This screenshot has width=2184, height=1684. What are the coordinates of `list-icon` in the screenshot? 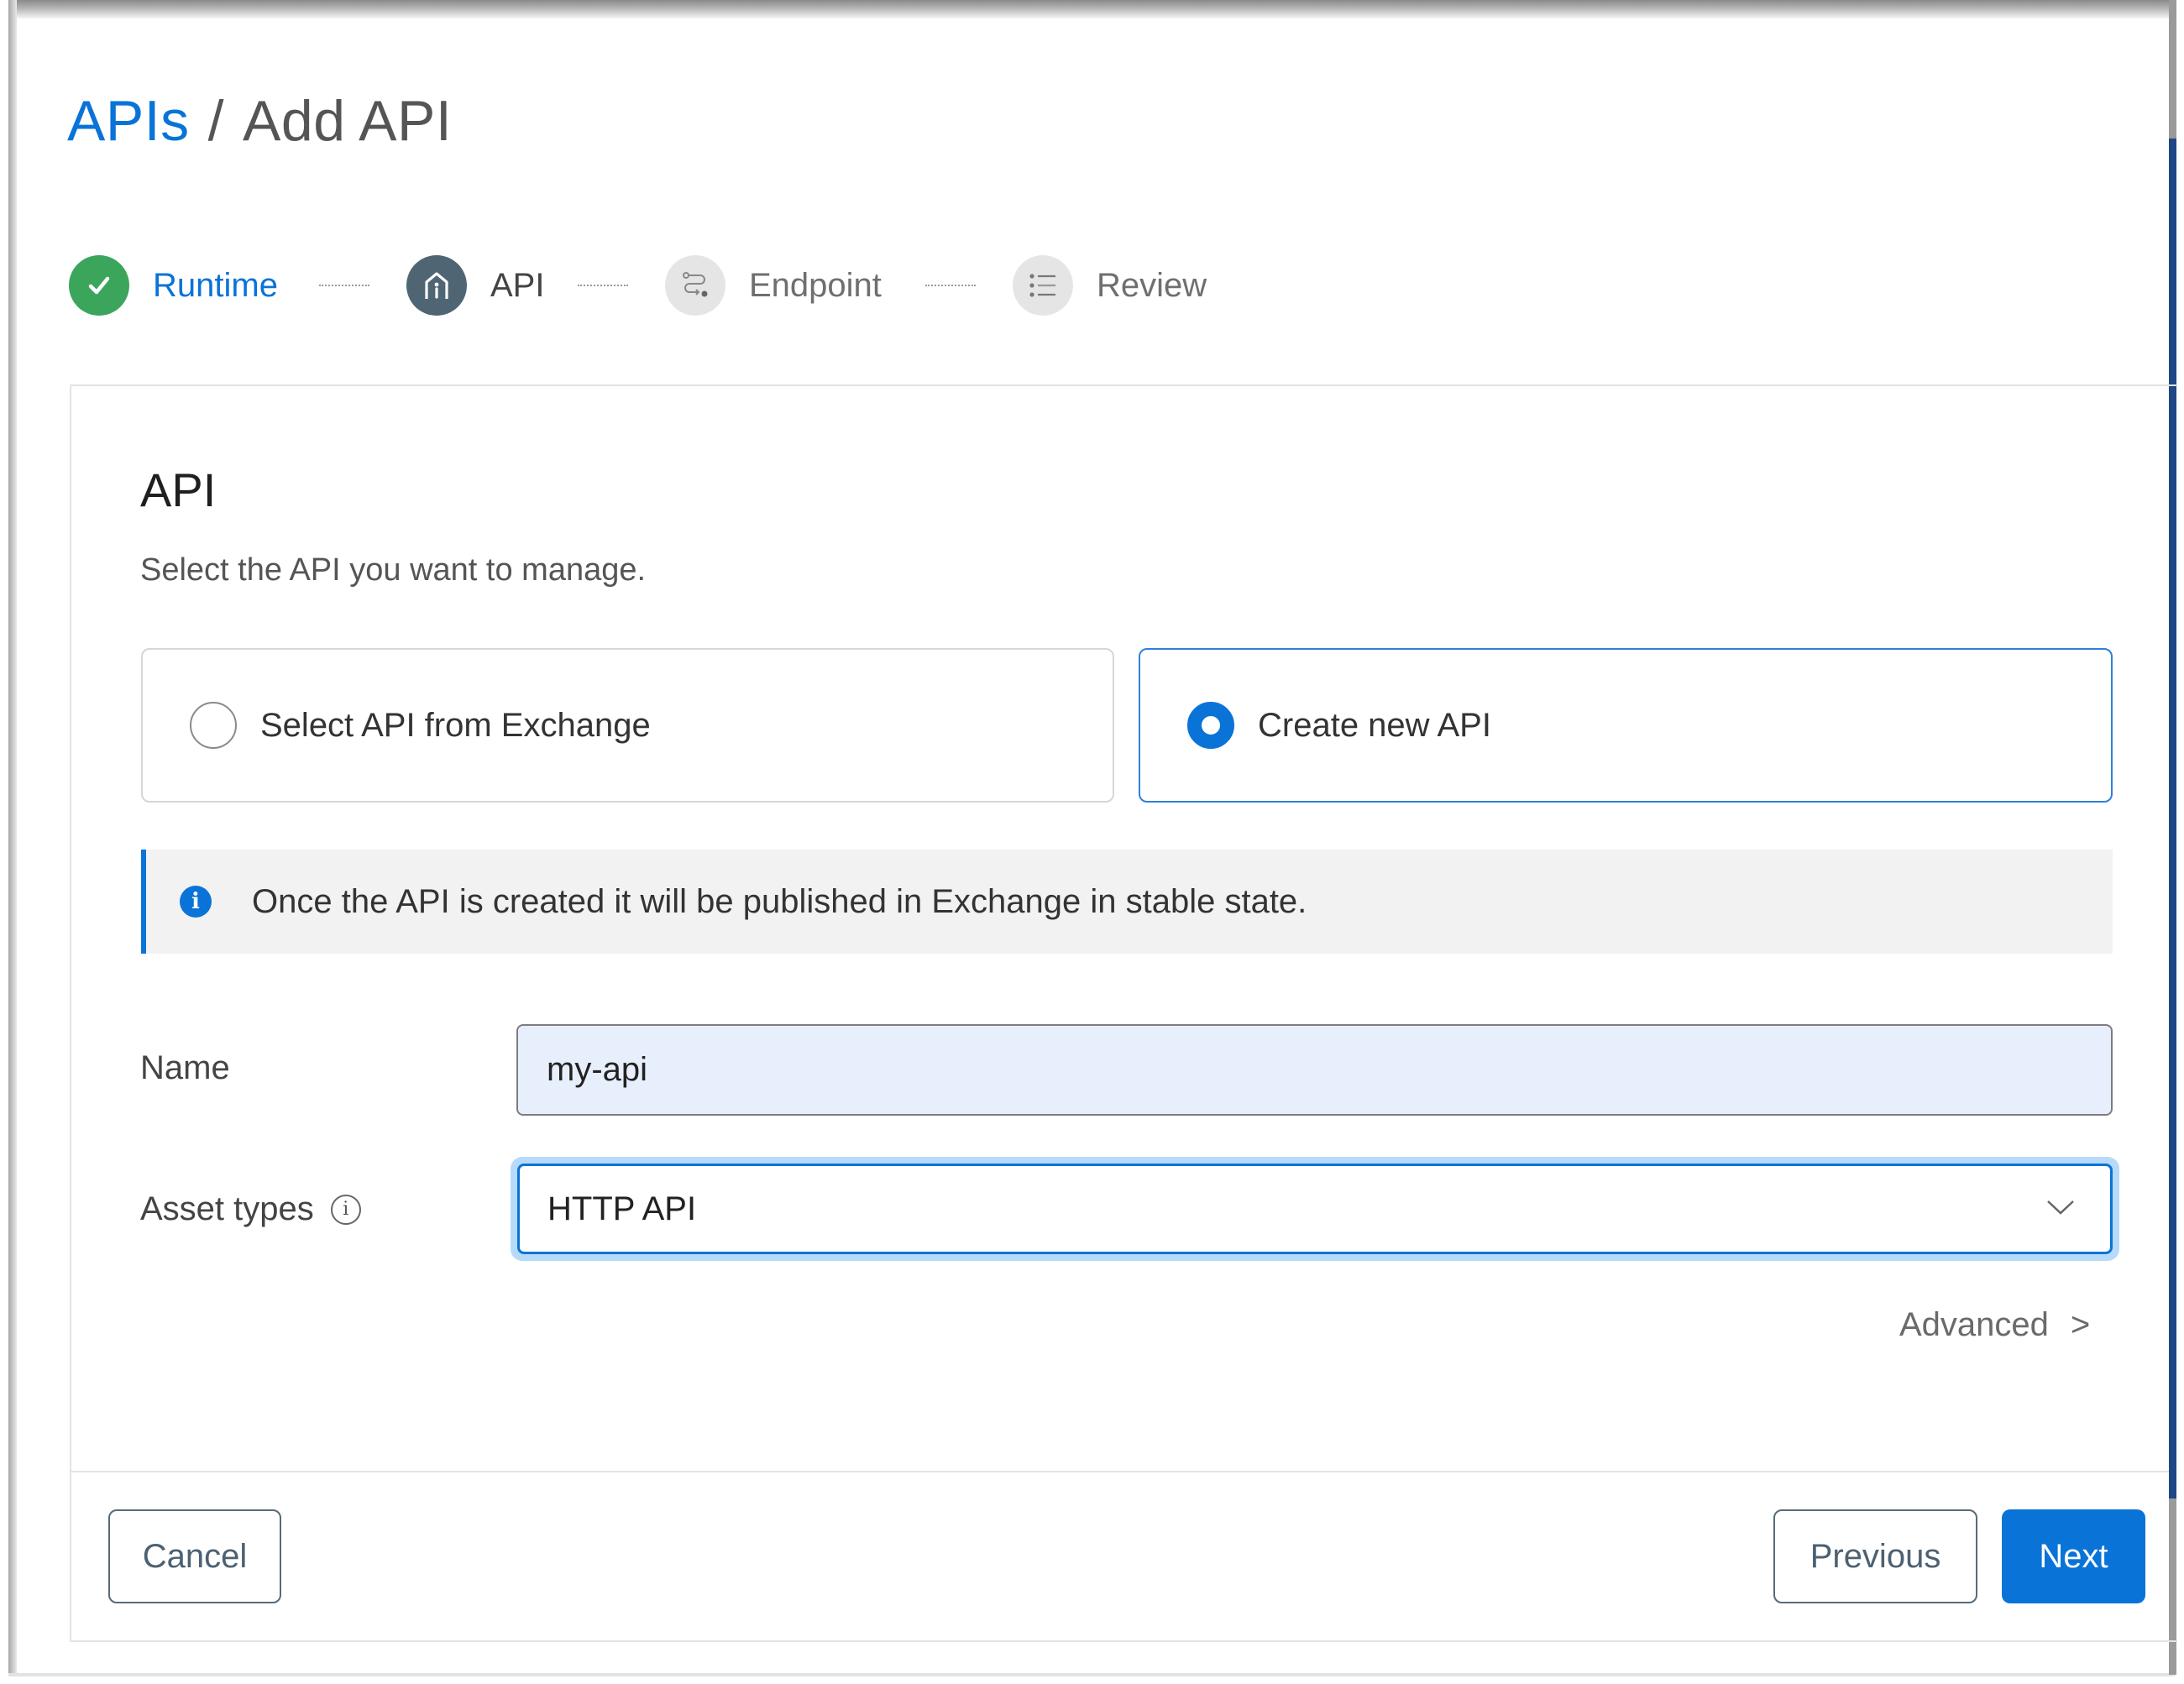 It's located at (1043, 286).